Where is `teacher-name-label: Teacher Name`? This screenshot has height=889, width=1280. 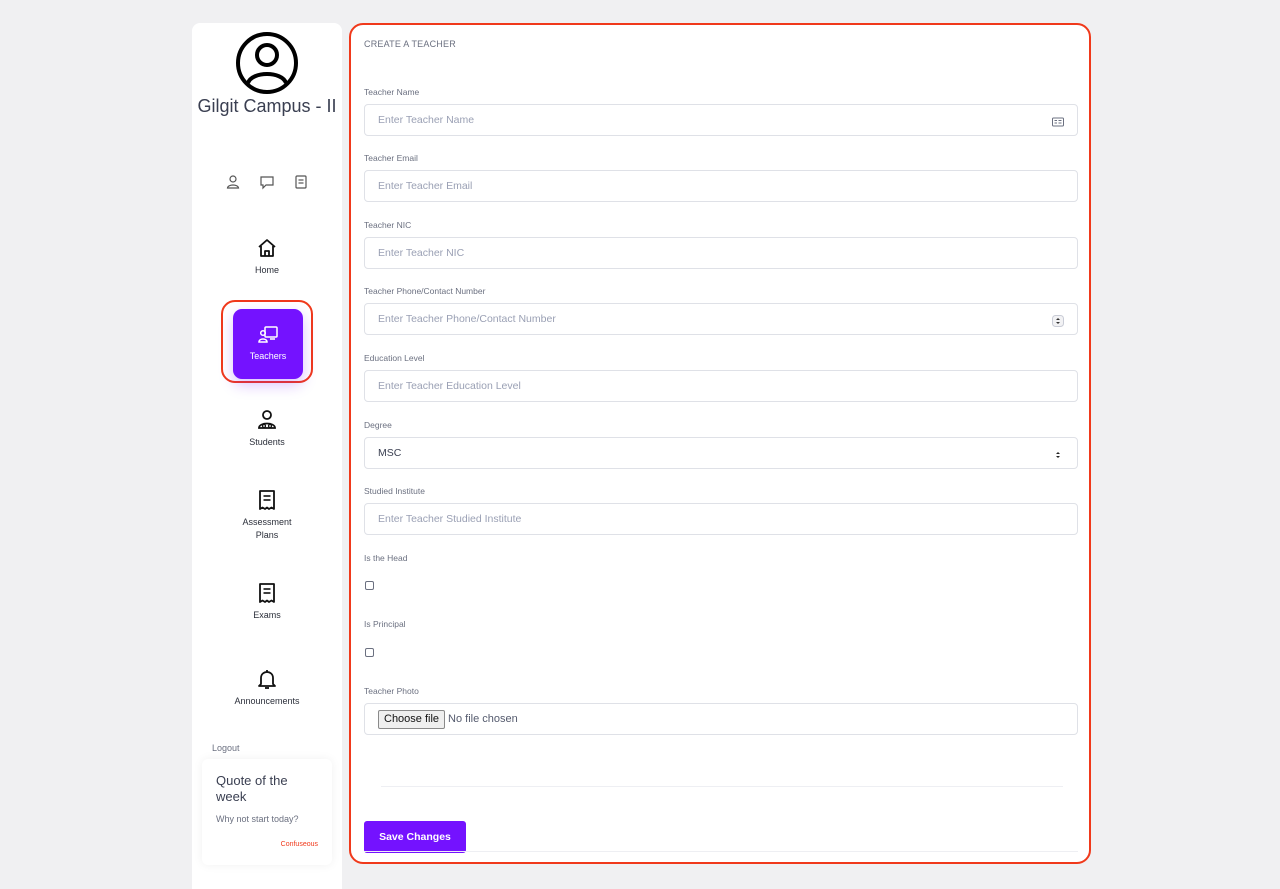 teacher-name-label: Teacher Name is located at coordinates (392, 92).